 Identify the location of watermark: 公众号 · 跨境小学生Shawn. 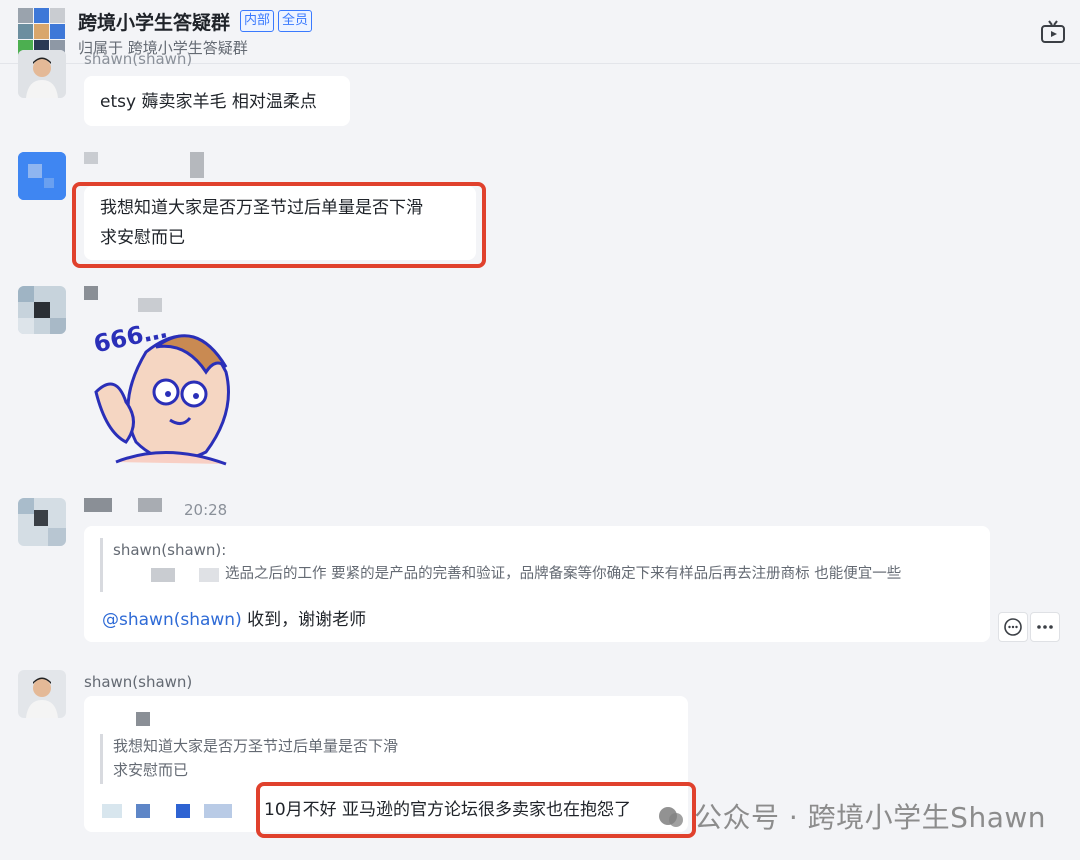
(851, 816).